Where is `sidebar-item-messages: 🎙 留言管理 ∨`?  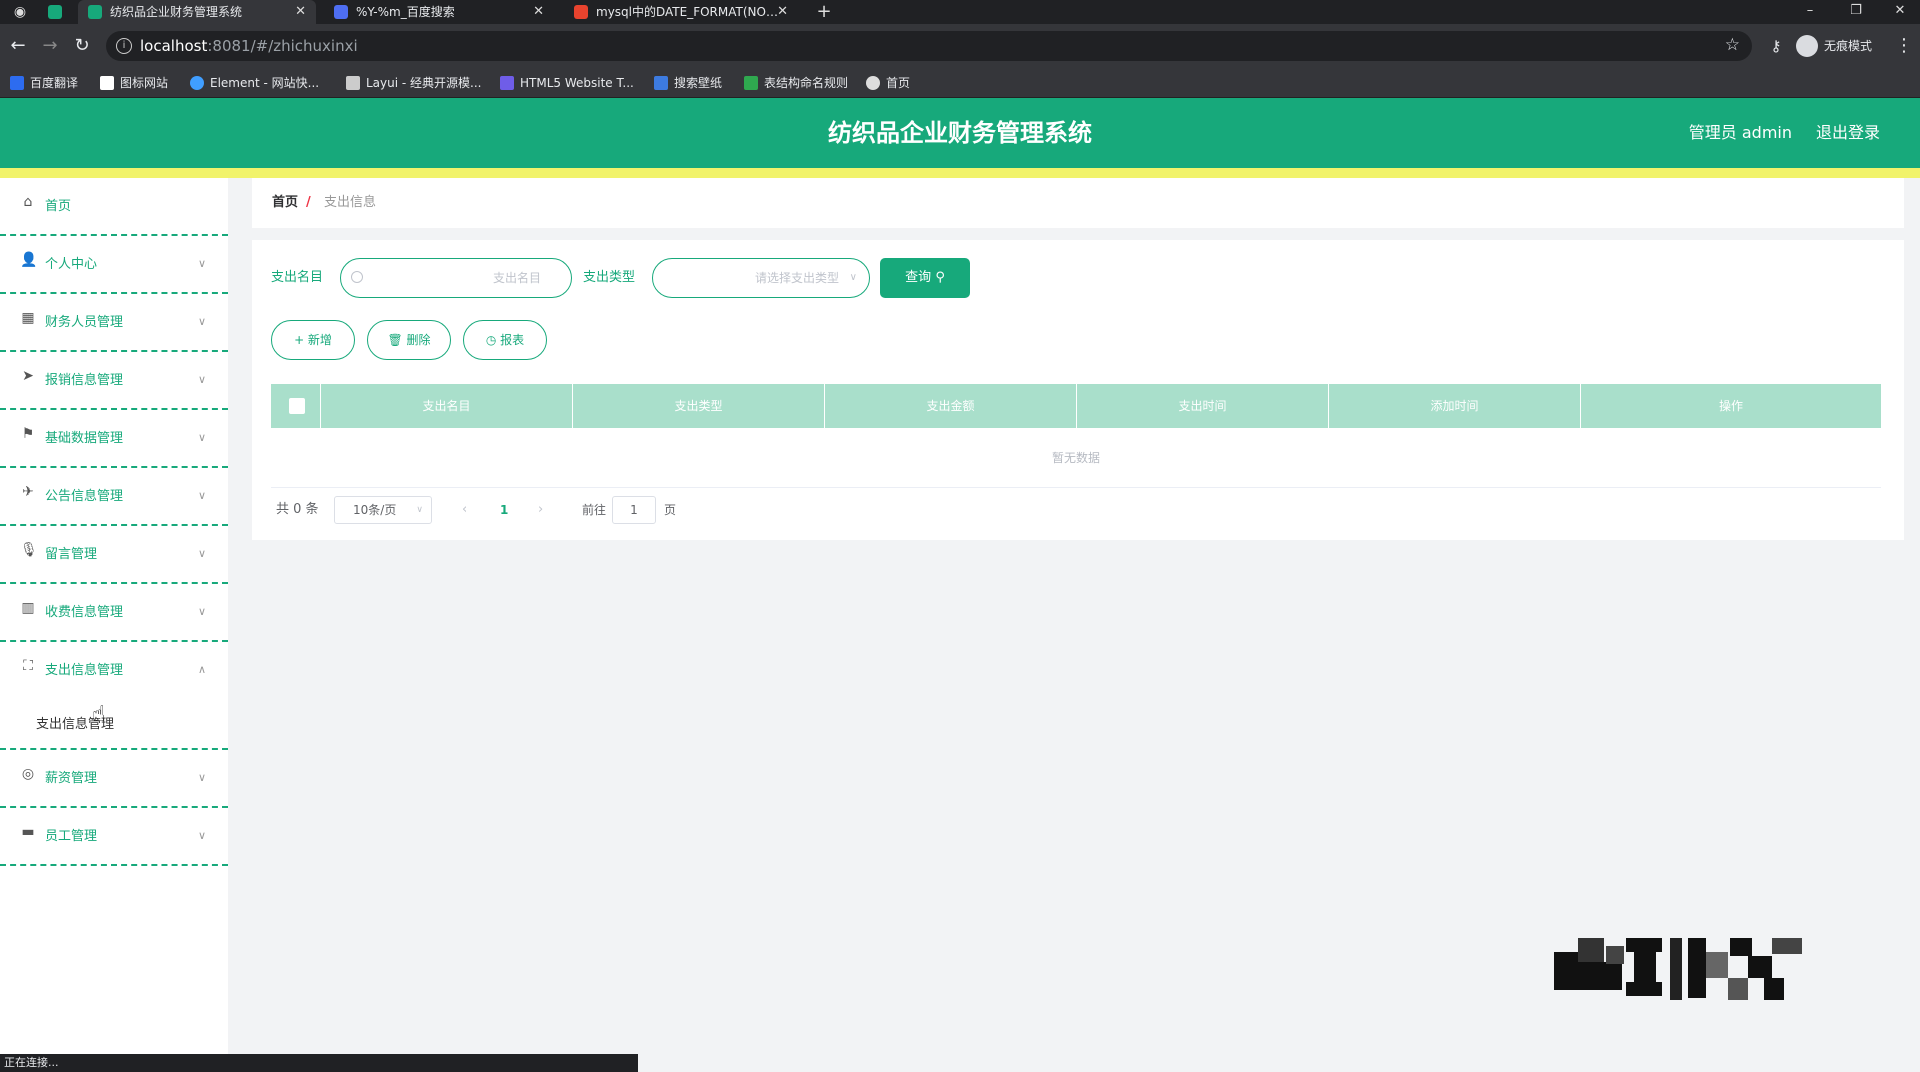
sidebar-item-messages: 🎙 留言管理 ∨ is located at coordinates (114, 555).